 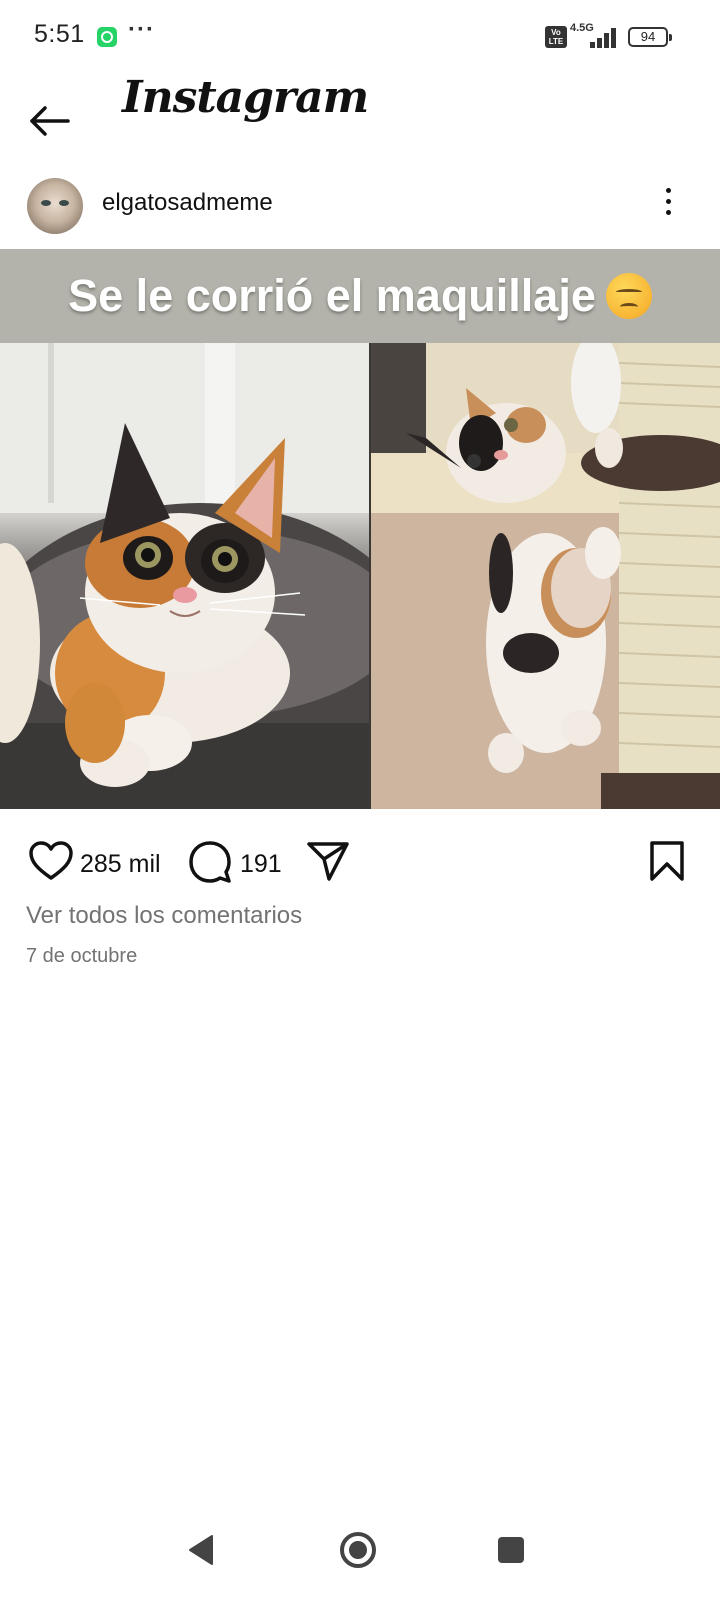 What do you see at coordinates (141, 29) in the screenshot?
I see `more-dots-icon: ···` at bounding box center [141, 29].